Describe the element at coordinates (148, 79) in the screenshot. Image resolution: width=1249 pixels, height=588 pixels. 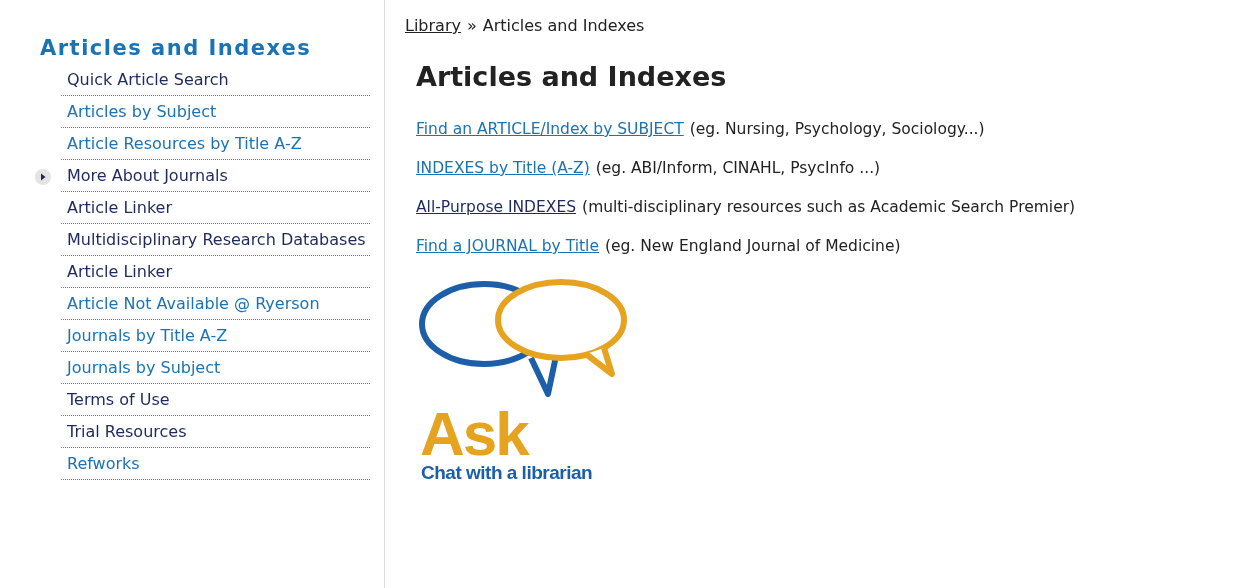
I see `sidebar-link: Quick Article Search` at that location.